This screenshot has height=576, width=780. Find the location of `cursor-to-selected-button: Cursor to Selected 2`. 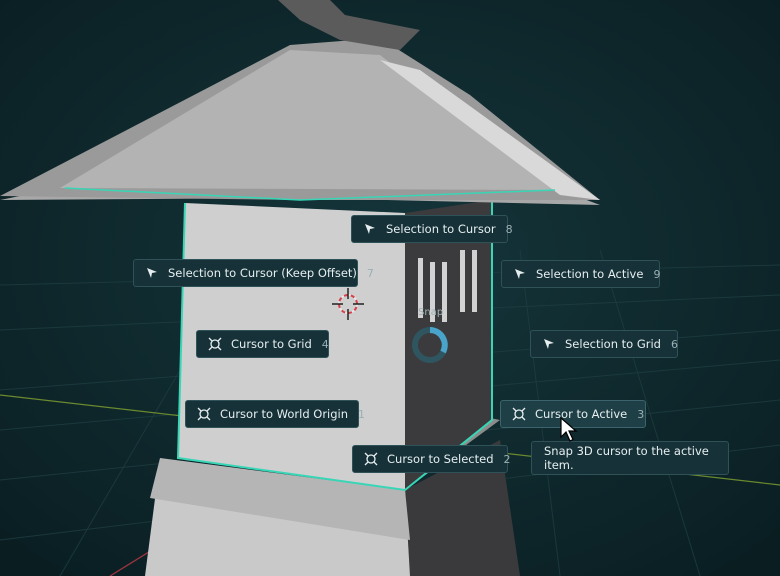

cursor-to-selected-button: Cursor to Selected 2 is located at coordinates (431, 459).